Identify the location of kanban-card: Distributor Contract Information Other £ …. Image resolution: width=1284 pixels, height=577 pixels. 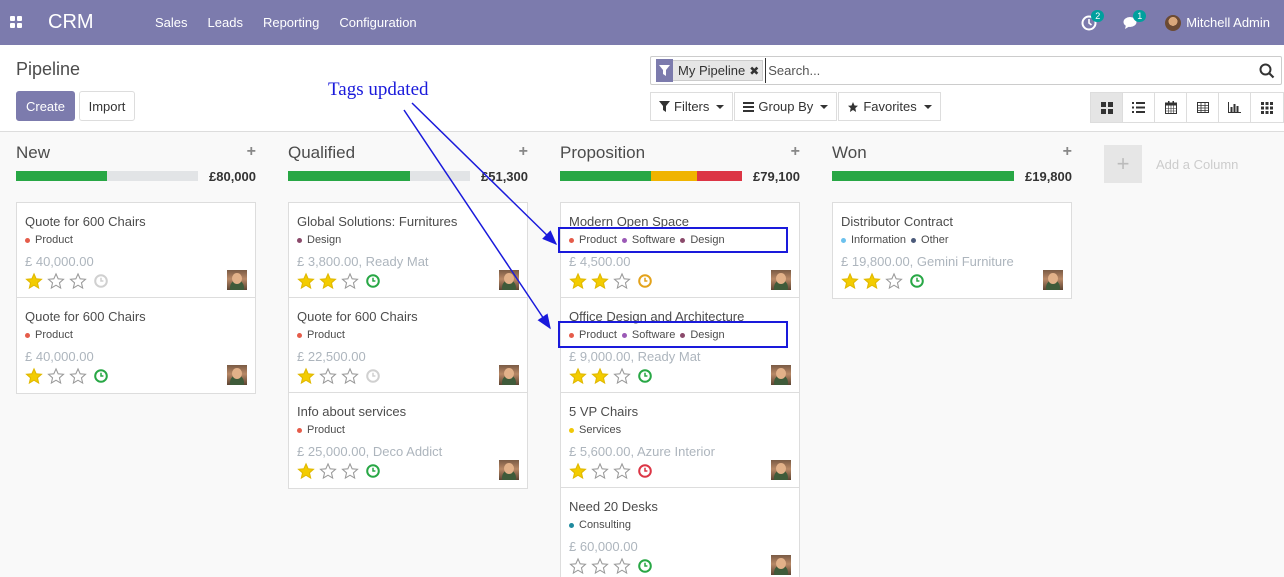
(952, 250).